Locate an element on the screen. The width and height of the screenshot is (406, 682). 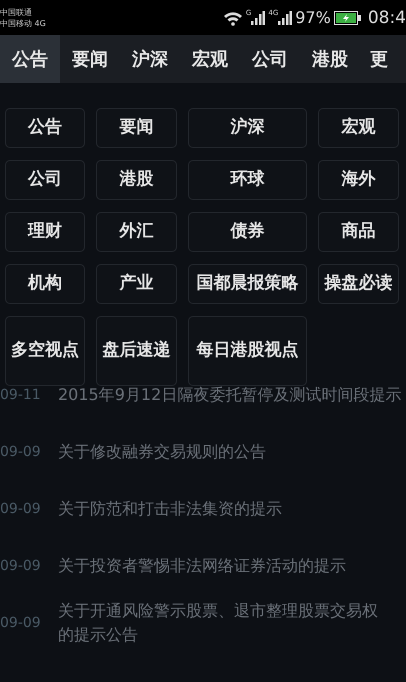
channel-button: 盘后速递 is located at coordinates (136, 351).